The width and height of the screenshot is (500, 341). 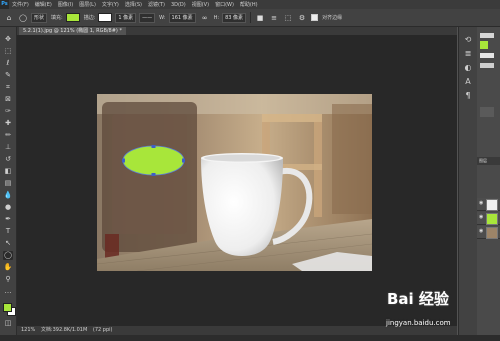 What do you see at coordinates (288, 18) in the screenshot?
I see `path-arrangement-icon: ⬚` at bounding box center [288, 18].